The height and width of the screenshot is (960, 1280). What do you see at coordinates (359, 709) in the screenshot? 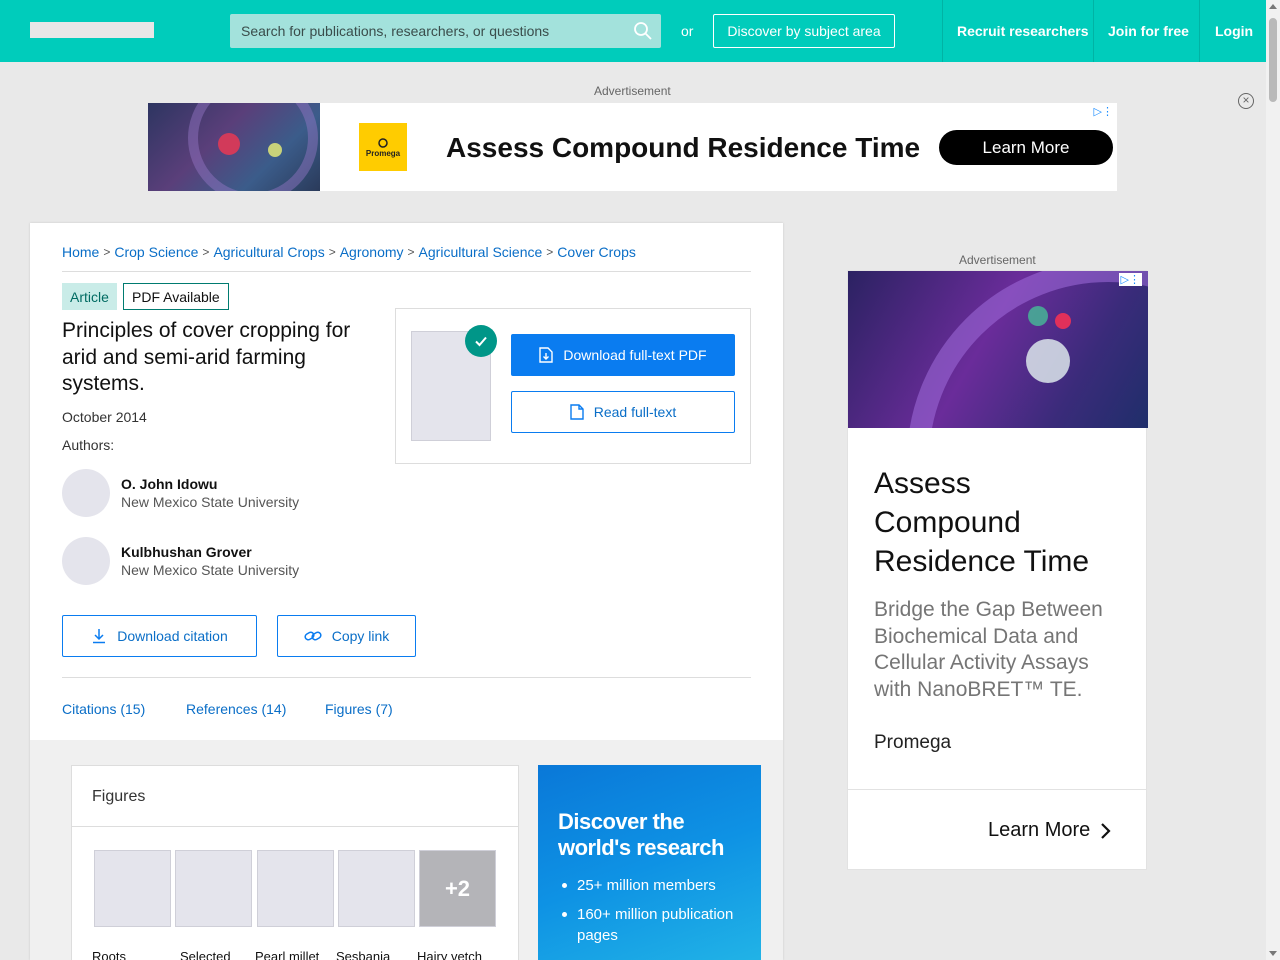
I see `tab-figures: Figures (7)` at bounding box center [359, 709].